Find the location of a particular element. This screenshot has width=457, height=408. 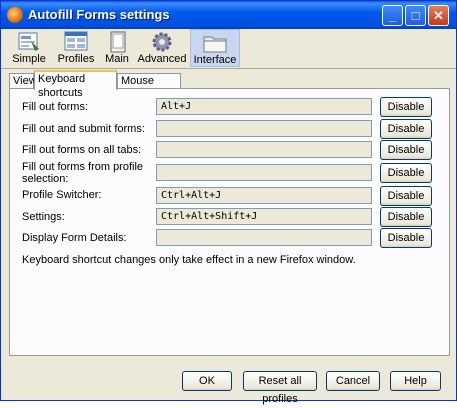

shortcut-field-settings: Ctrl+Alt+Shift+J is located at coordinates (264, 216).